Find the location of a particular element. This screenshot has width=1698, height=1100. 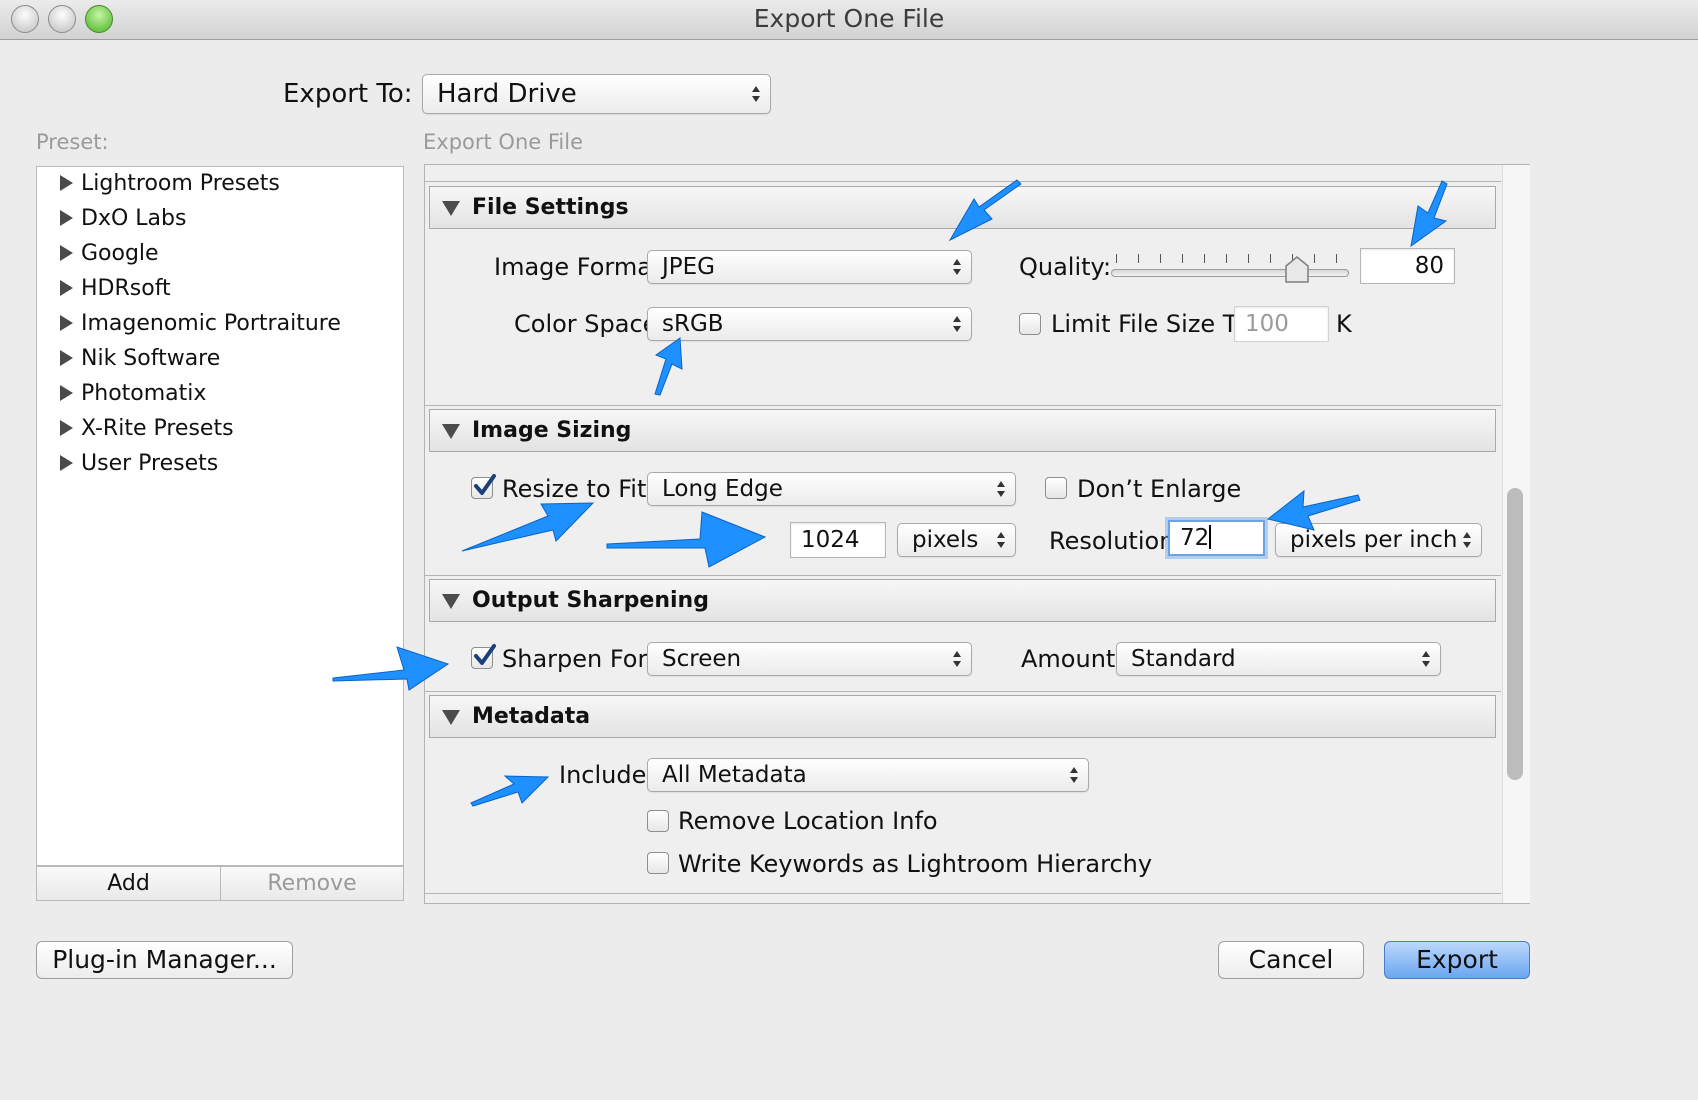

image-sizing-title: Image Sizing is located at coordinates (552, 430).